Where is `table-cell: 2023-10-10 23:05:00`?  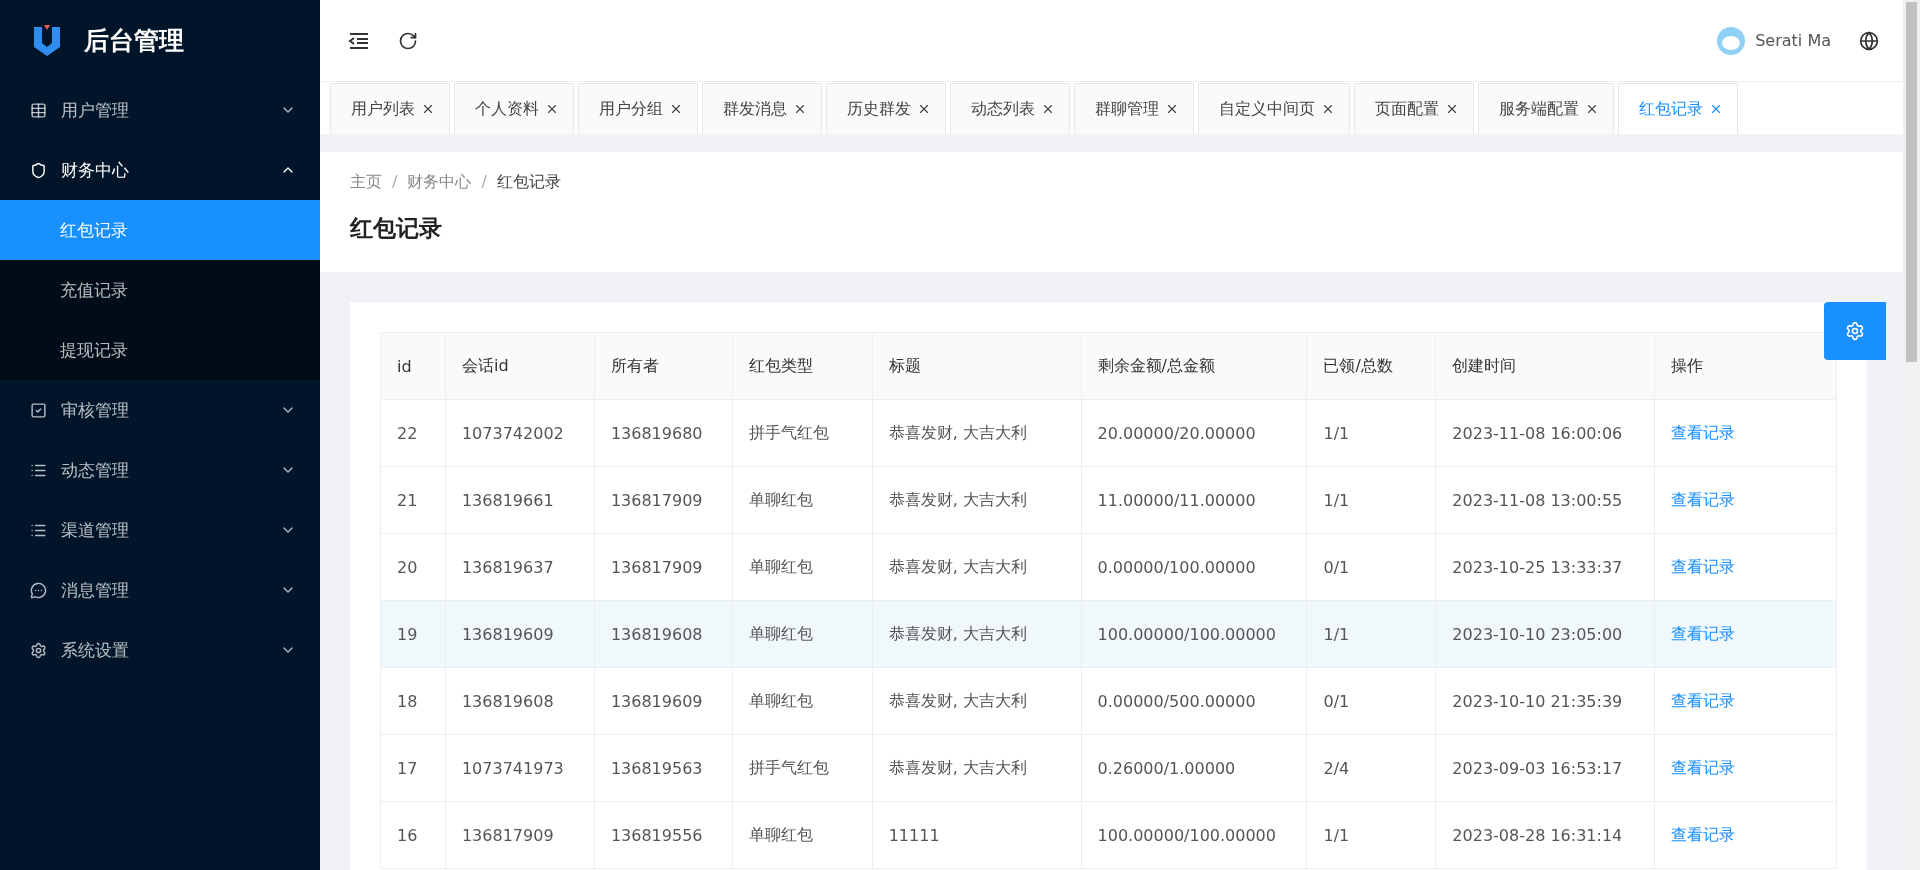
table-cell: 2023-10-10 23:05:00 is located at coordinates (1545, 634).